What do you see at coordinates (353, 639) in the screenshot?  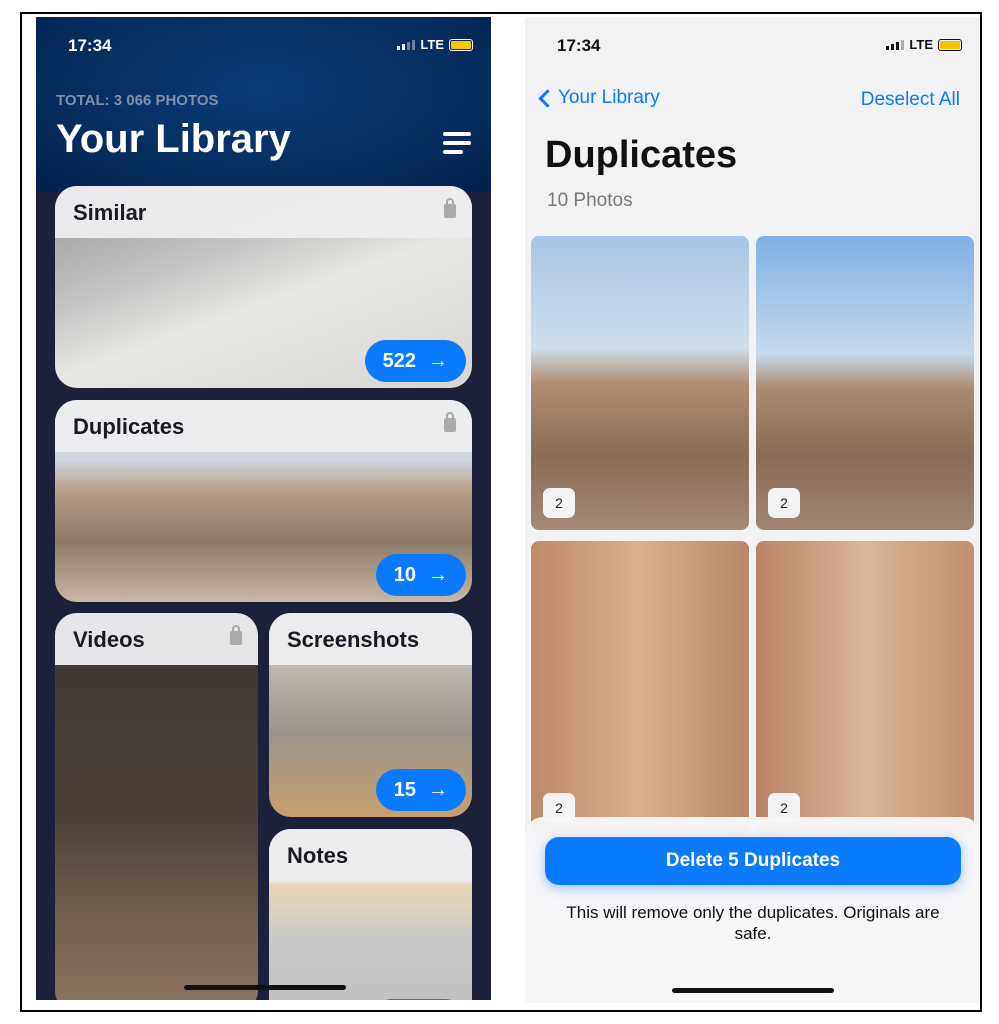 I see `card-title: Screenshots` at bounding box center [353, 639].